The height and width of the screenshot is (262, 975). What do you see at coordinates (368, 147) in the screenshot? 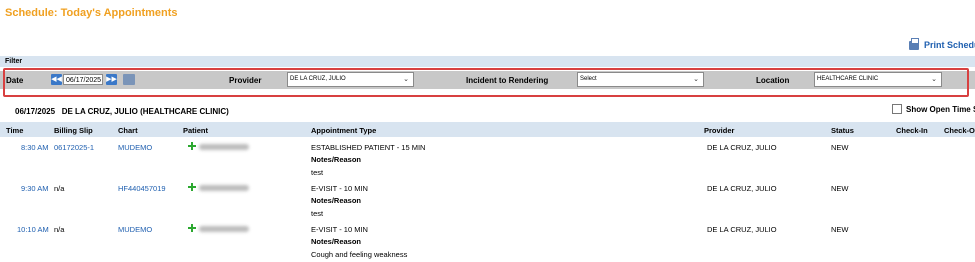
I see `appointment-type: ESTABLISHED PATIENT - 15 MIN` at bounding box center [368, 147].